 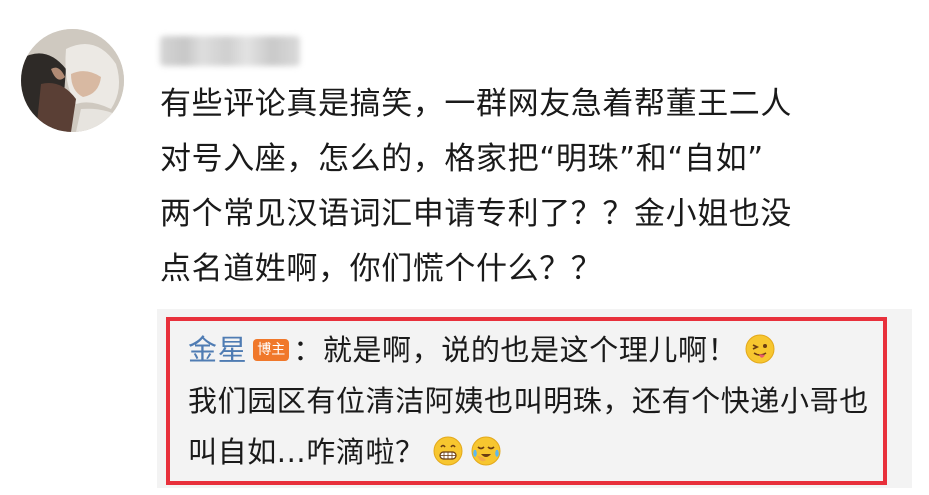 What do you see at coordinates (230, 51) in the screenshot?
I see `username-blurred` at bounding box center [230, 51].